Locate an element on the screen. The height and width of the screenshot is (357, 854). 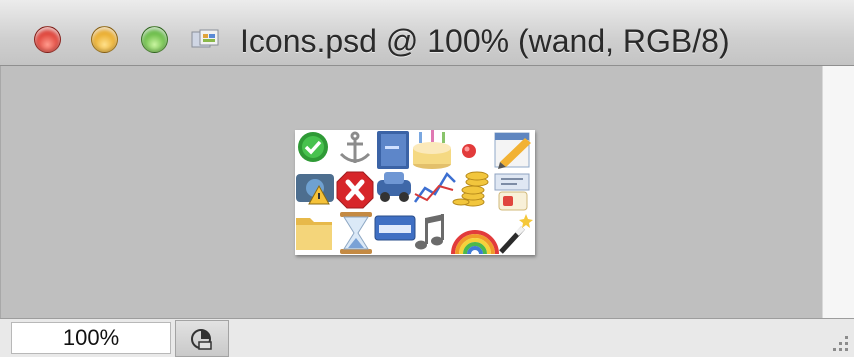
music-note-icon is located at coordinates (429, 232).